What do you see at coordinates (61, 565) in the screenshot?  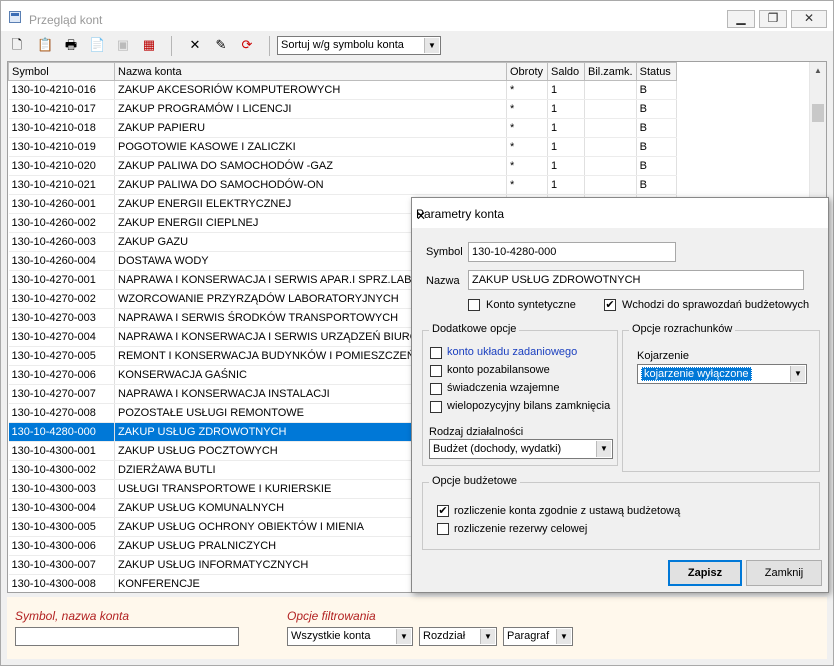 I see `table-cell: 130-10-4300-007` at bounding box center [61, 565].